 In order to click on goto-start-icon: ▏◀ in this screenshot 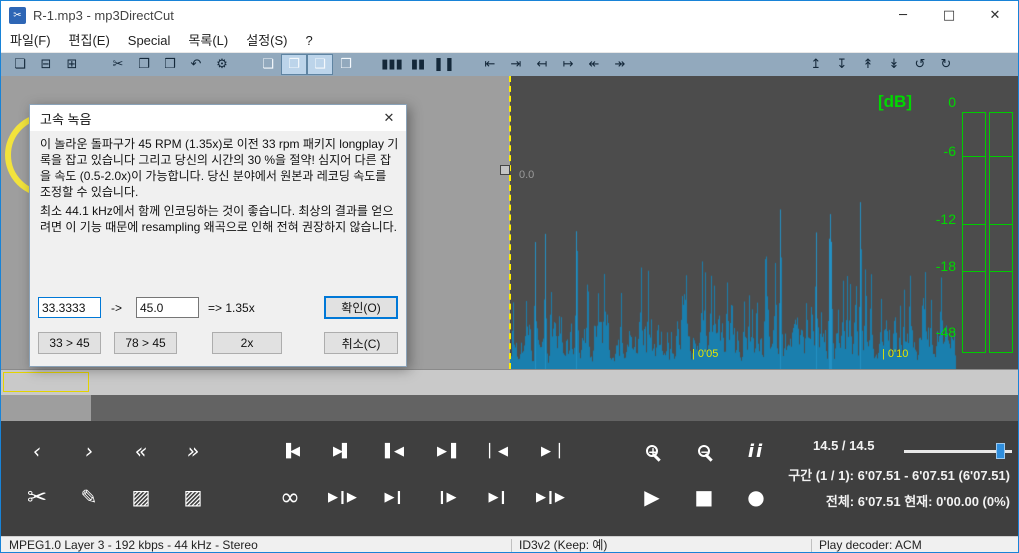, I will do `click(498, 451)`.